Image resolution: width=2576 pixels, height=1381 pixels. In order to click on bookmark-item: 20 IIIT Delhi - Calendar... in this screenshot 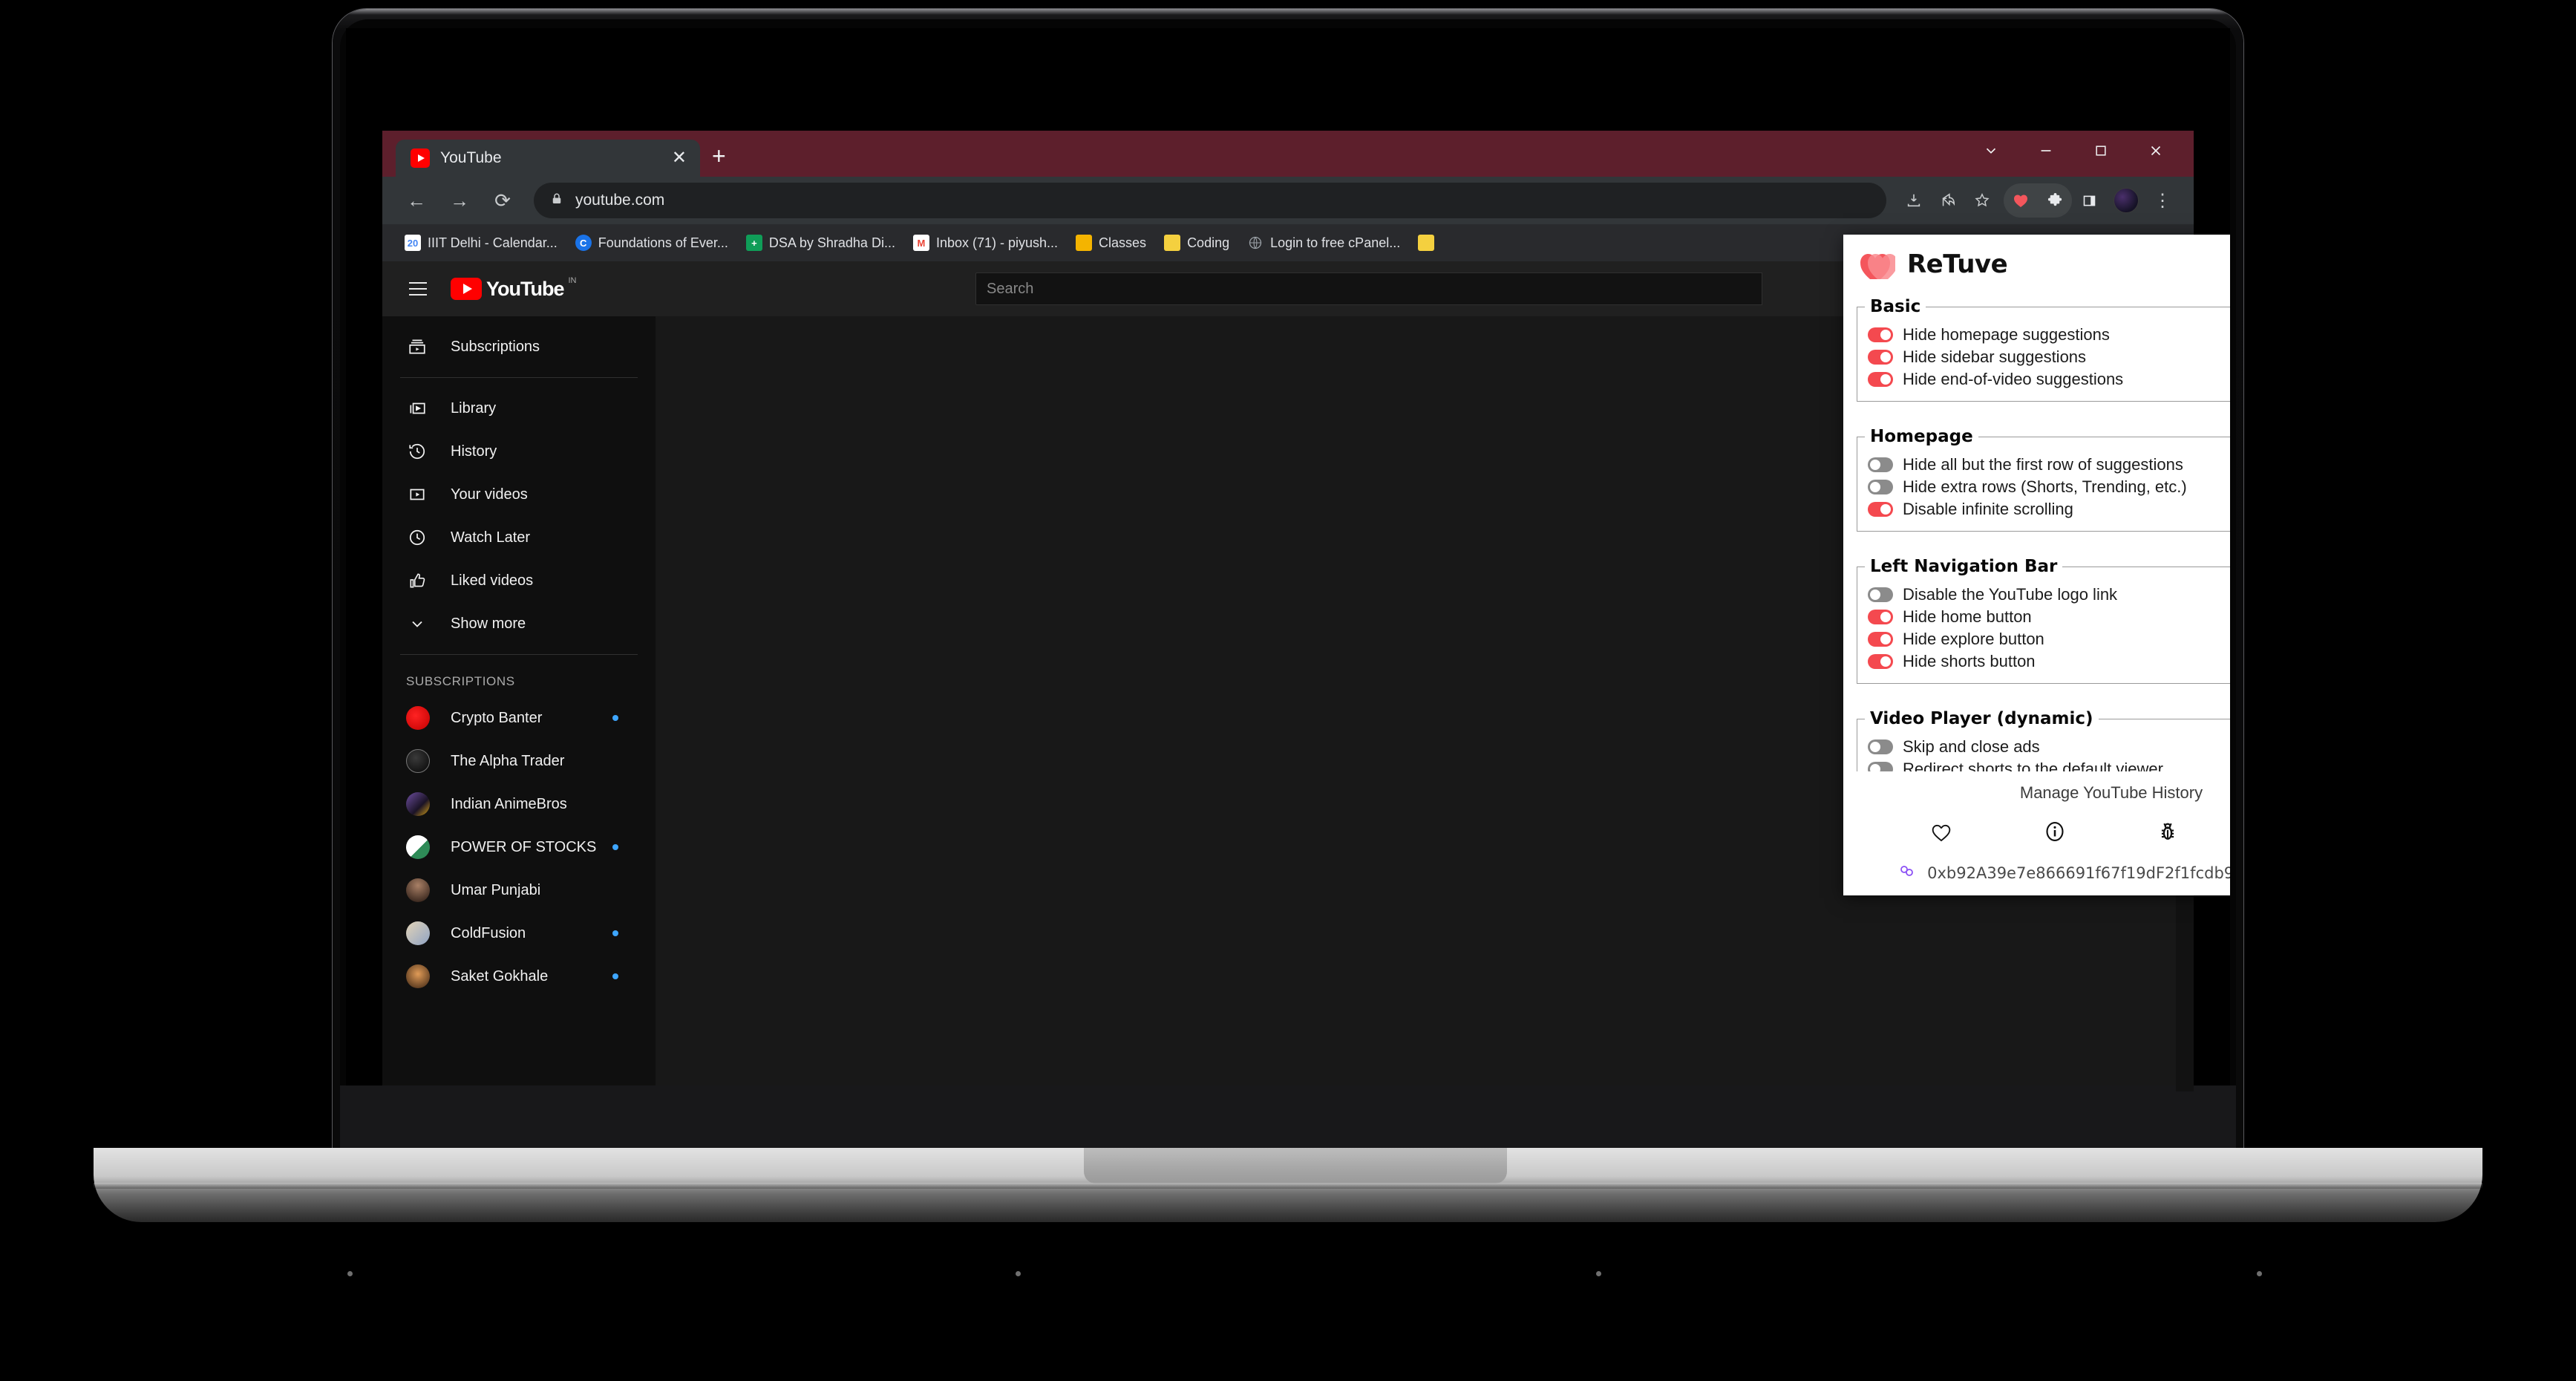, I will do `click(481, 243)`.